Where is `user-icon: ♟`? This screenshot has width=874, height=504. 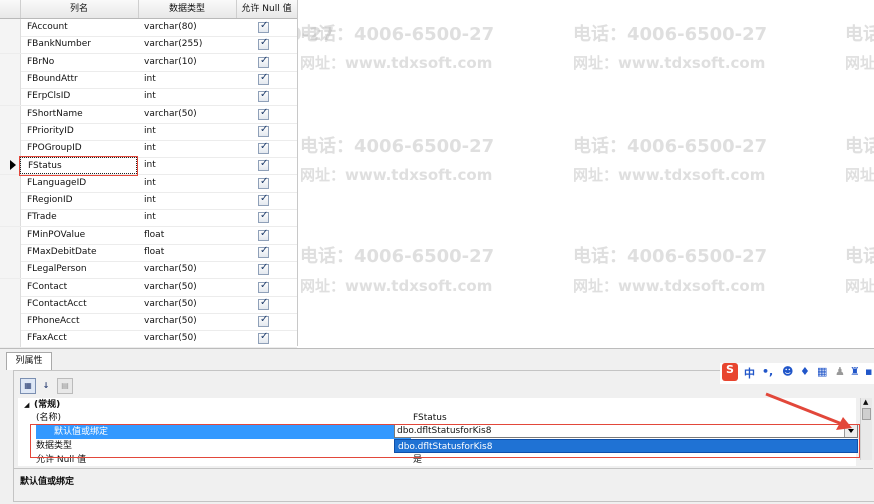 user-icon: ♟ is located at coordinates (840, 371).